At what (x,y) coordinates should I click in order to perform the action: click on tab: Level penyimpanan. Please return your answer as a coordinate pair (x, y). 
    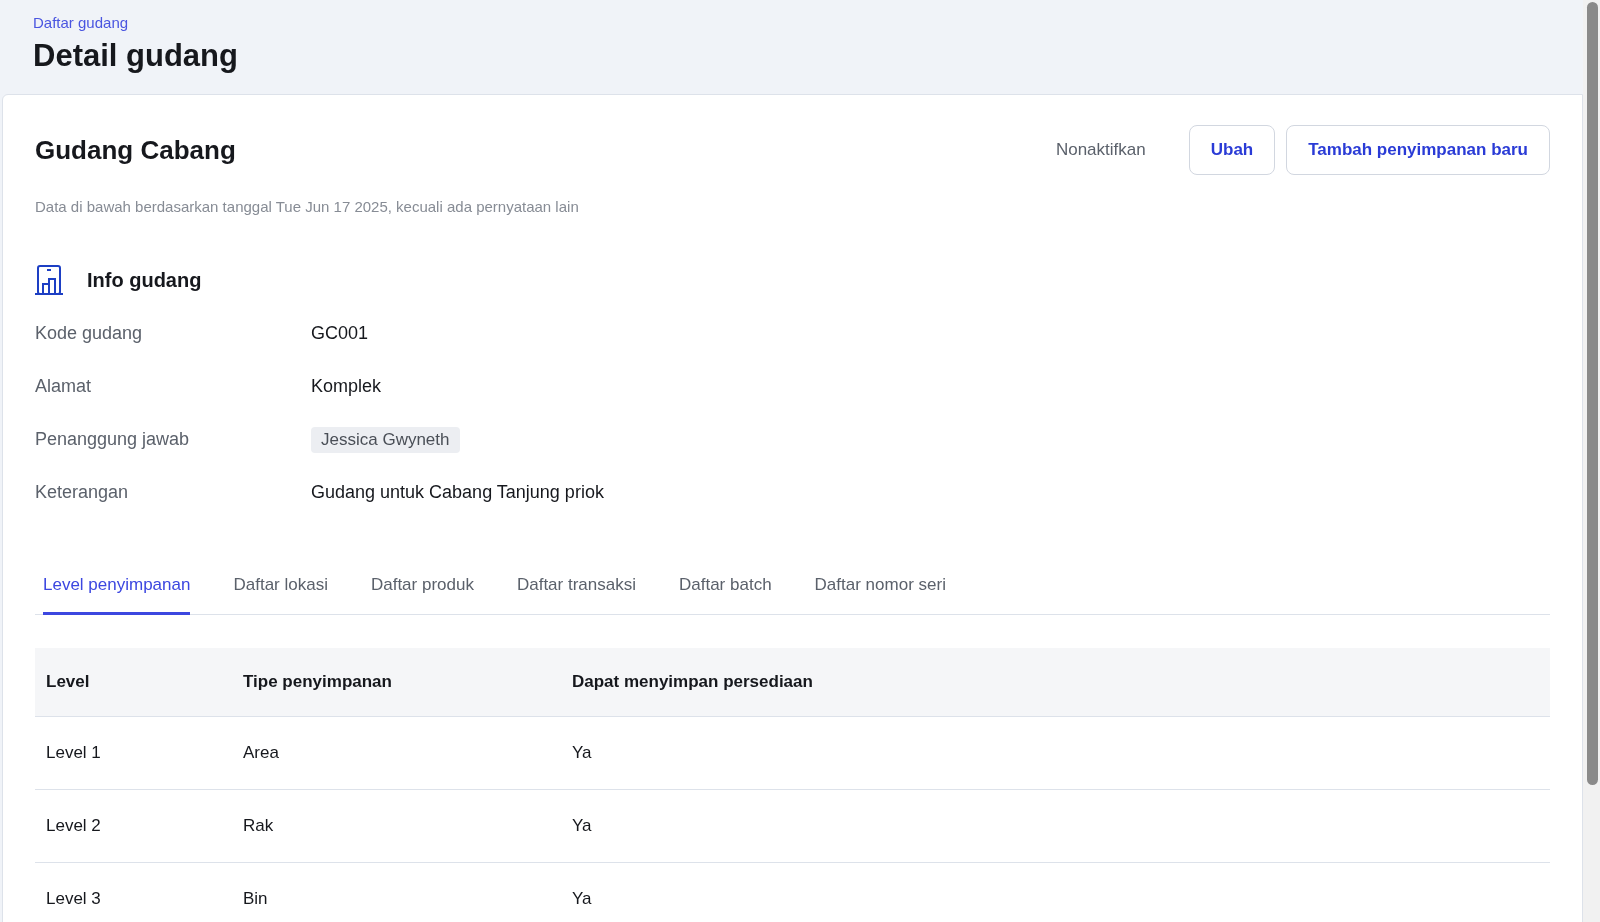
    Looking at the image, I should click on (117, 591).